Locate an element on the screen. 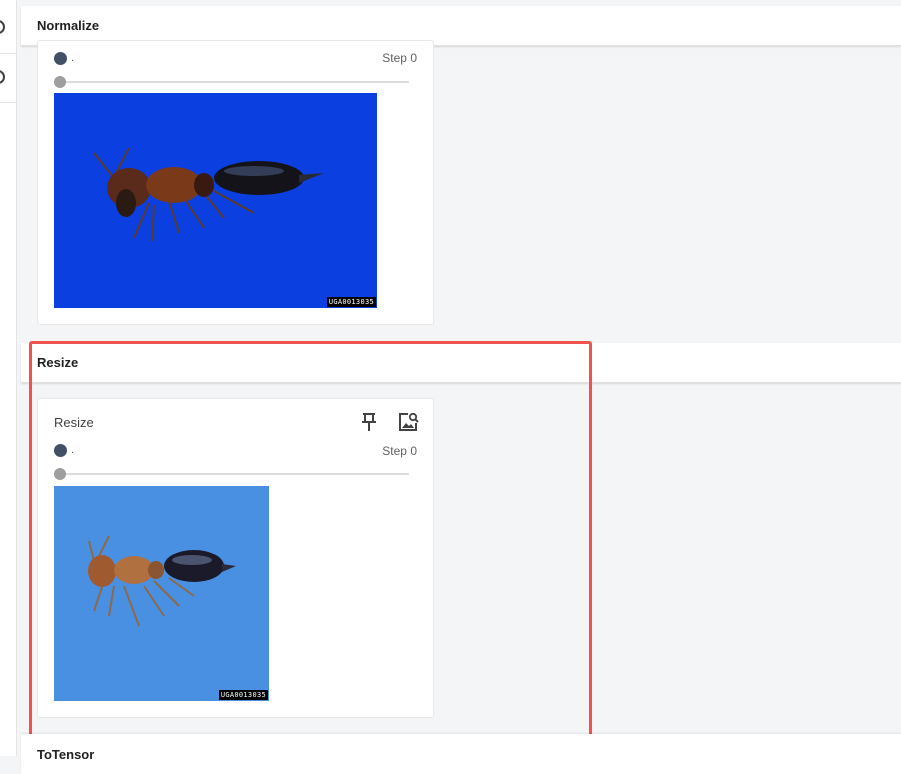  section-header-resize: Resize is located at coordinates (461, 363).